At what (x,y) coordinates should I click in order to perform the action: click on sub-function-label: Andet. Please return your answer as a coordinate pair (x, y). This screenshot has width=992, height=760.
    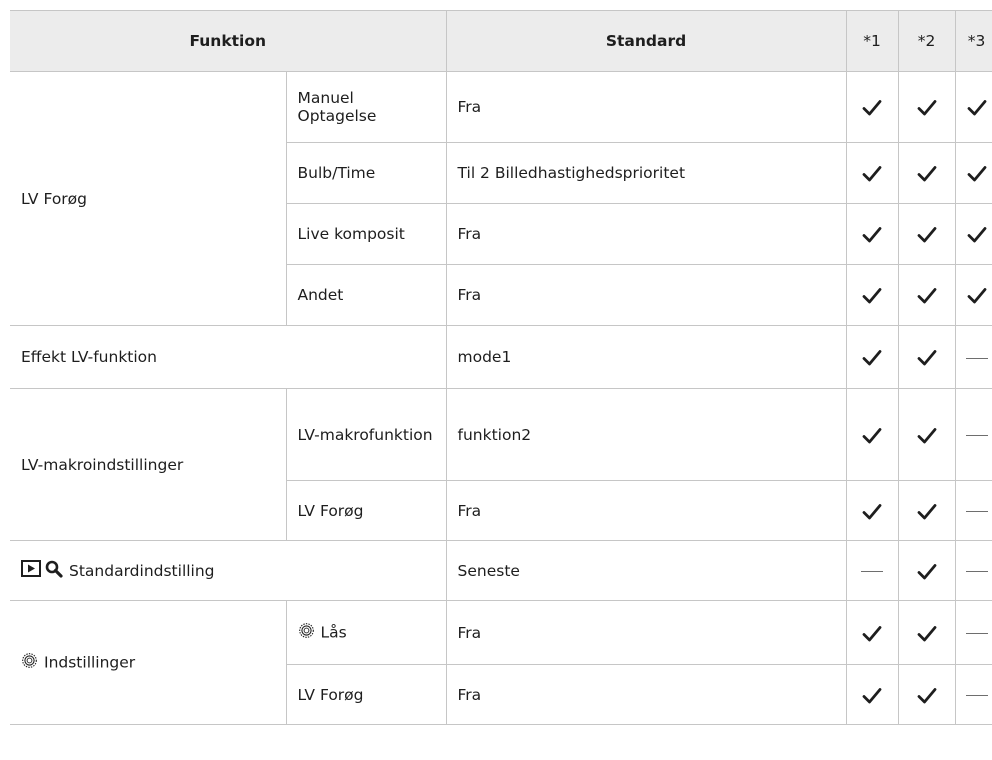
    Looking at the image, I should click on (366, 295).